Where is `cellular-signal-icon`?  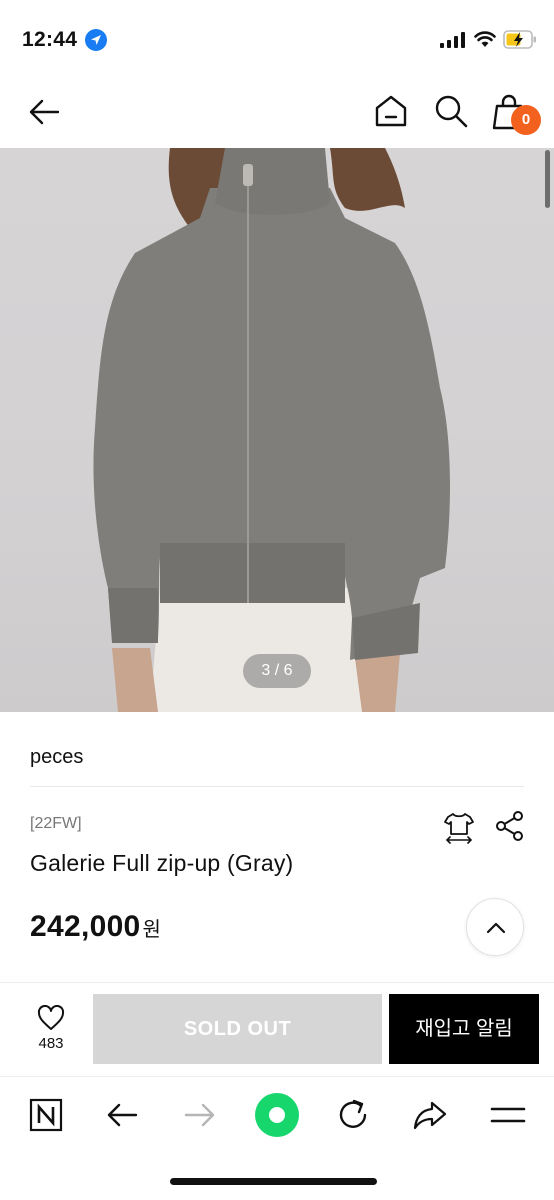 cellular-signal-icon is located at coordinates (452, 40).